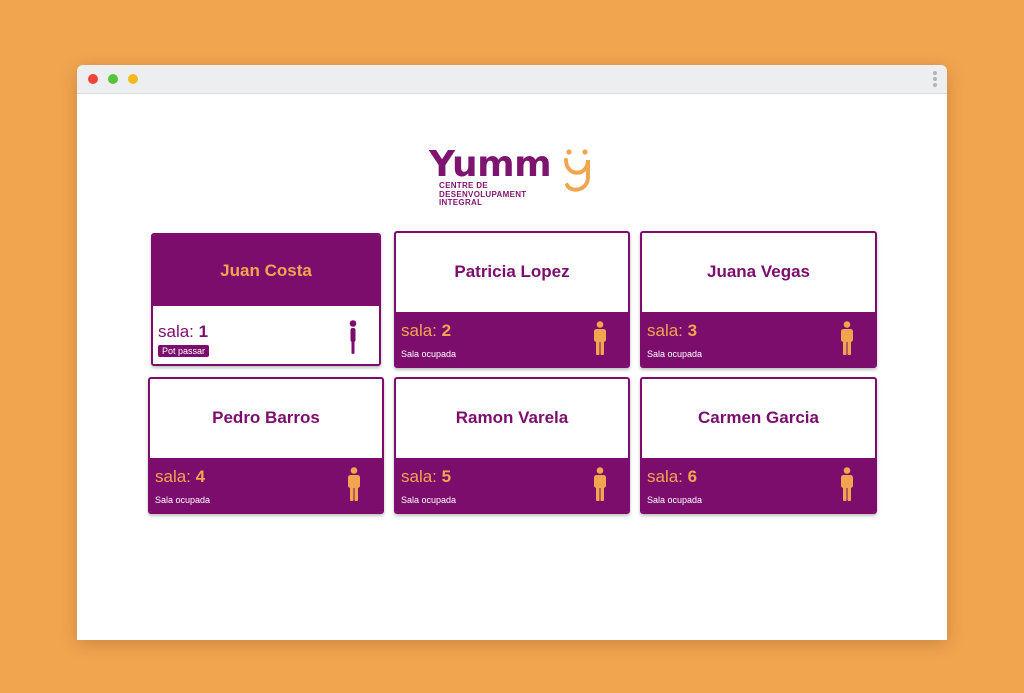  What do you see at coordinates (266, 271) in the screenshot?
I see `patient-name: Juan Costa` at bounding box center [266, 271].